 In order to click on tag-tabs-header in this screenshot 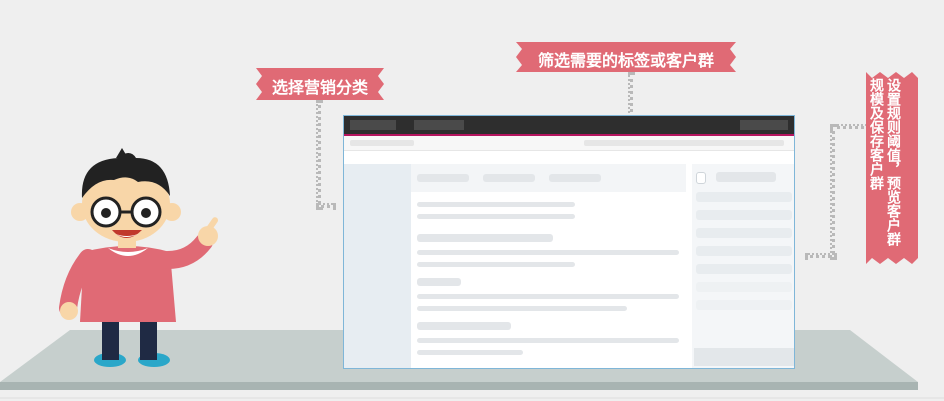, I will do `click(548, 178)`.